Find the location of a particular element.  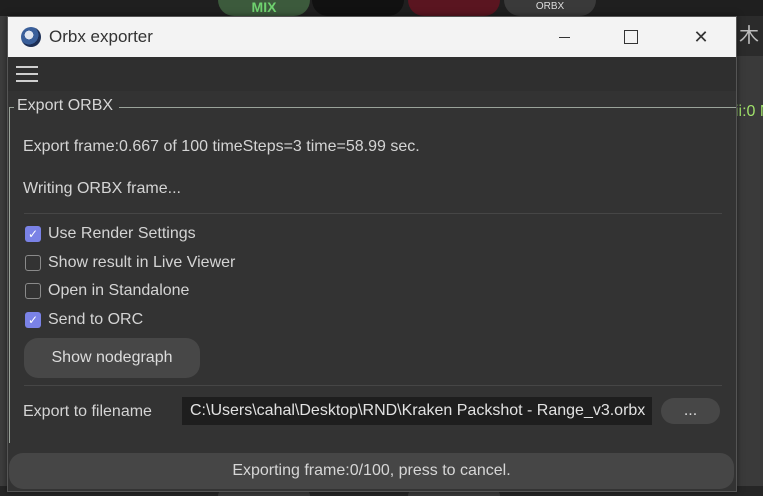

window-title: Orbx exporter is located at coordinates (101, 36).